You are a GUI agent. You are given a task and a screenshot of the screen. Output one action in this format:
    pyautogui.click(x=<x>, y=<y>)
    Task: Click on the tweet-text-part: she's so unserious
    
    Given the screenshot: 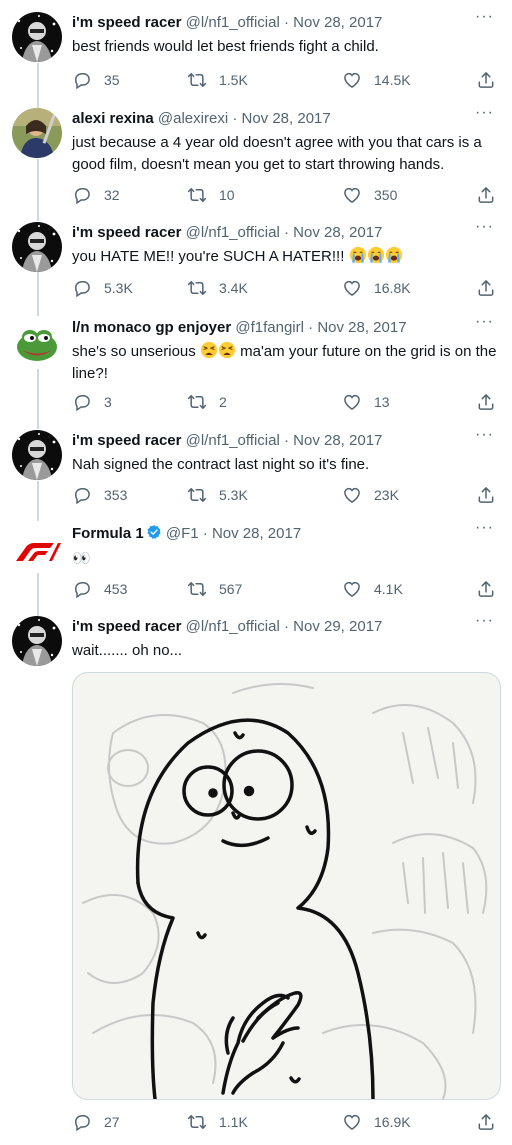 What is the action you would take?
    pyautogui.click(x=134, y=351)
    